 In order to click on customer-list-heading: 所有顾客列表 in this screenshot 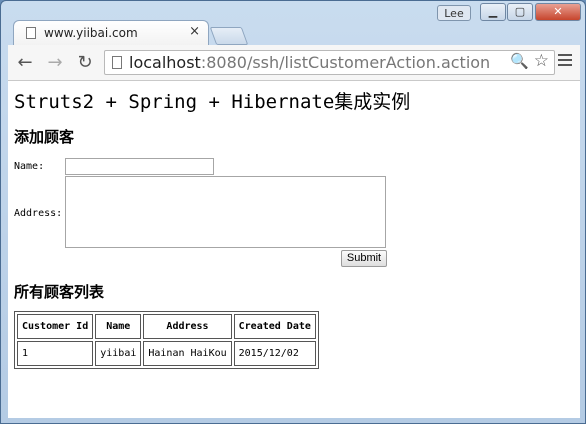, I will do `click(59, 292)`.